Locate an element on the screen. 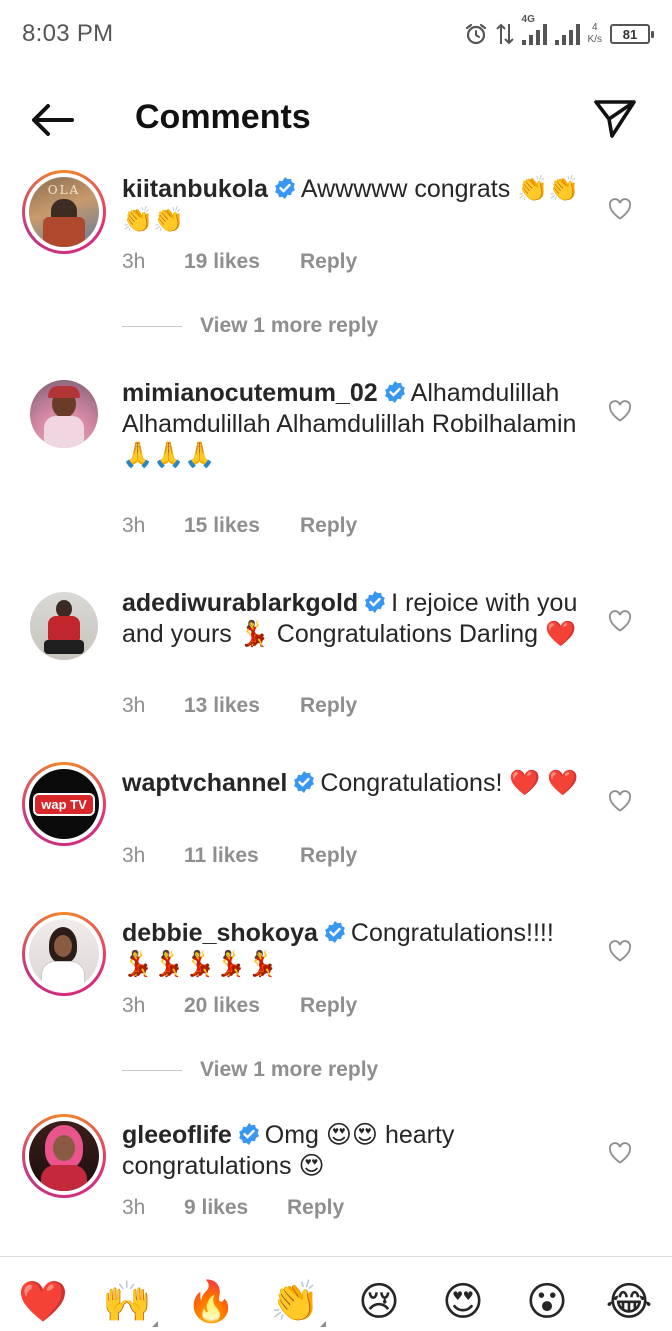  comment-likes: 19 likes is located at coordinates (242, 262).